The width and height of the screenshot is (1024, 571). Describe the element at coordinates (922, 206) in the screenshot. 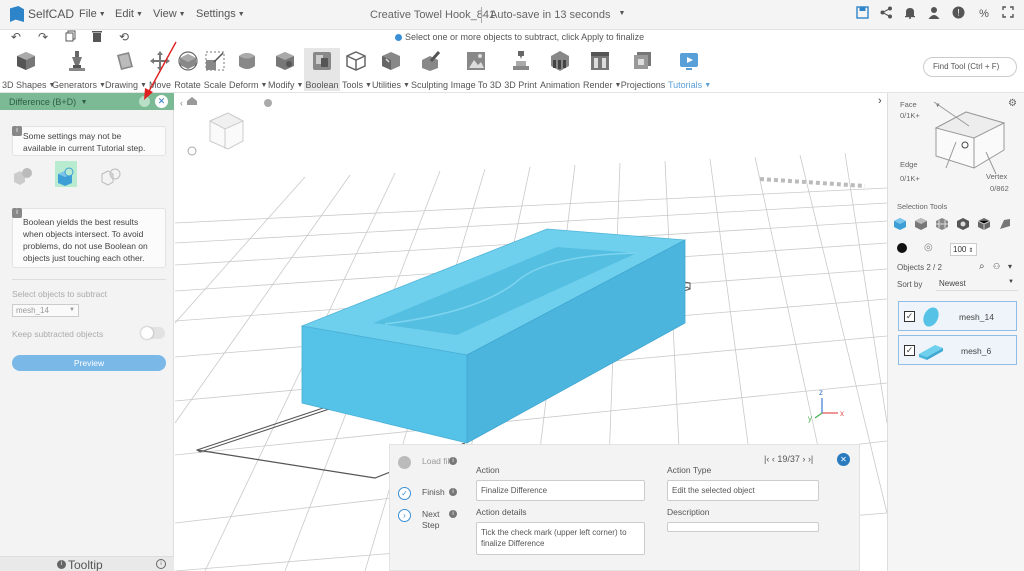

I see `selection-tools-label: Selection Tools` at that location.